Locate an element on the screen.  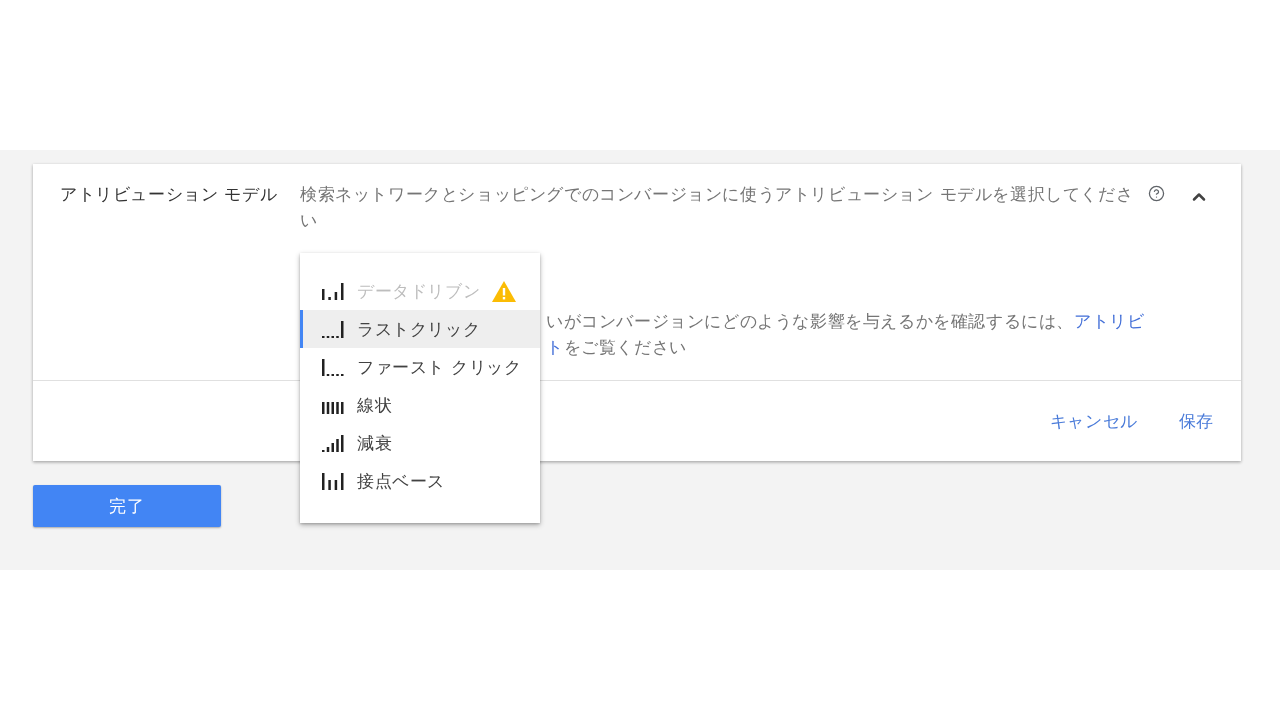
rising-bars-icon is located at coordinates (333, 443).